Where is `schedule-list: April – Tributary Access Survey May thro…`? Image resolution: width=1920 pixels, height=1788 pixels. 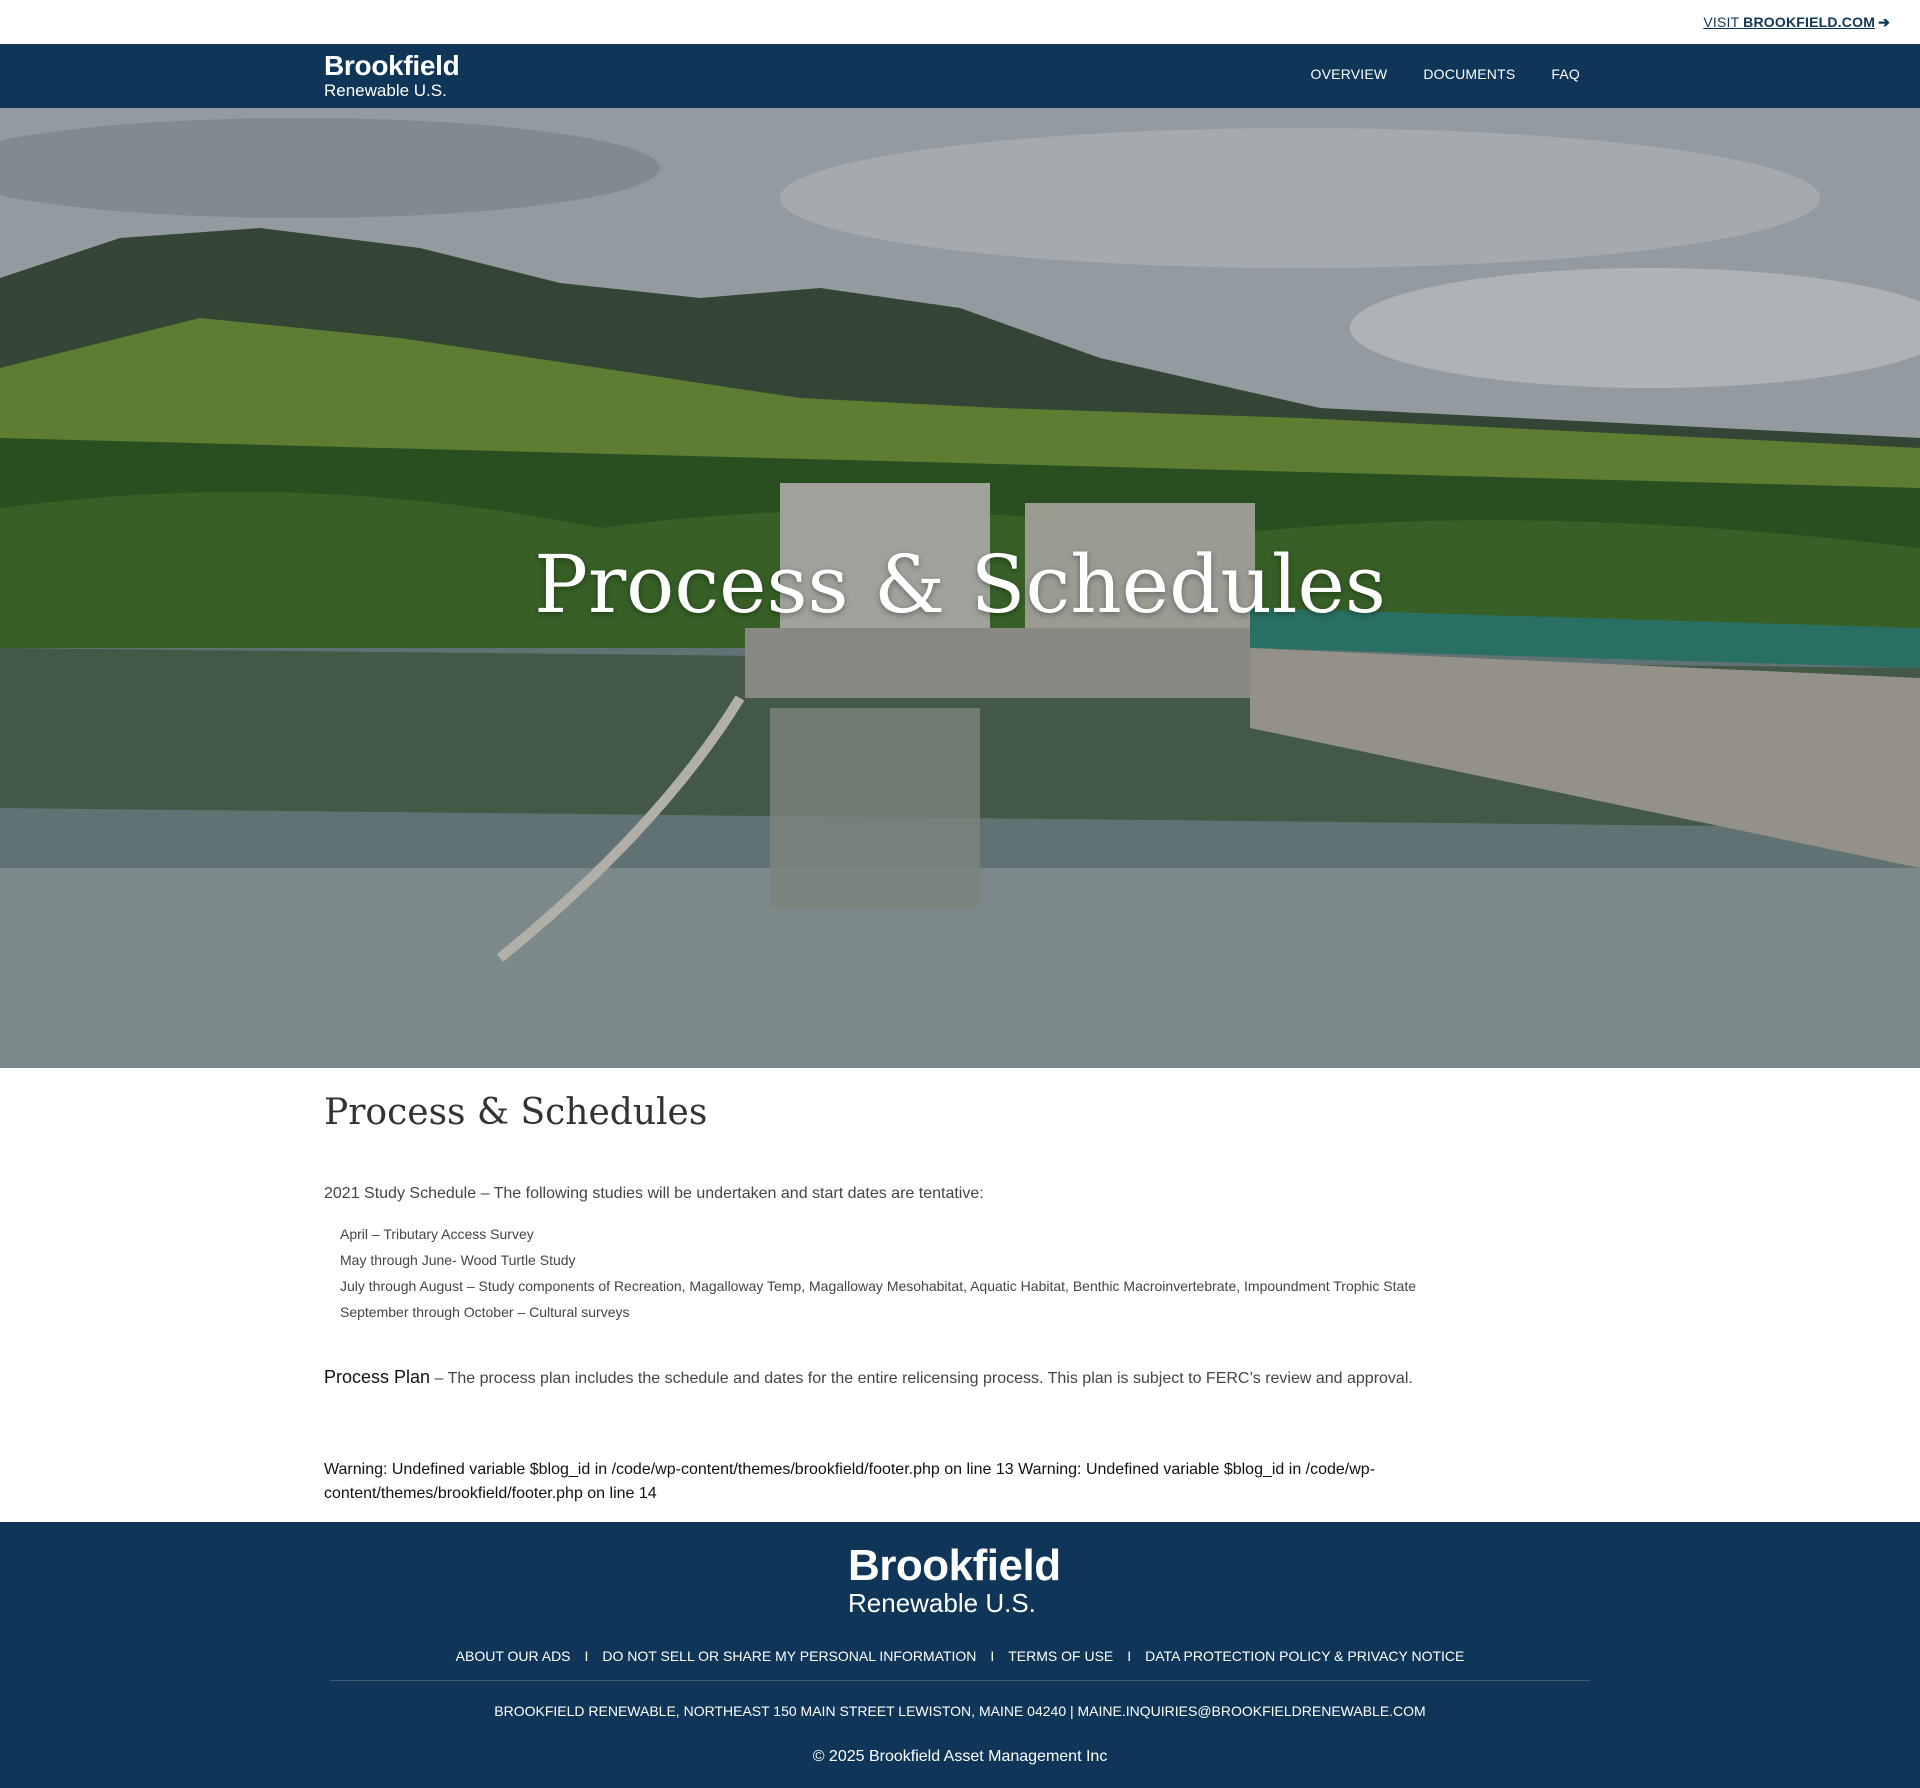 schedule-list: April – Tributary Access Survey May thro… is located at coordinates (960, 1273).